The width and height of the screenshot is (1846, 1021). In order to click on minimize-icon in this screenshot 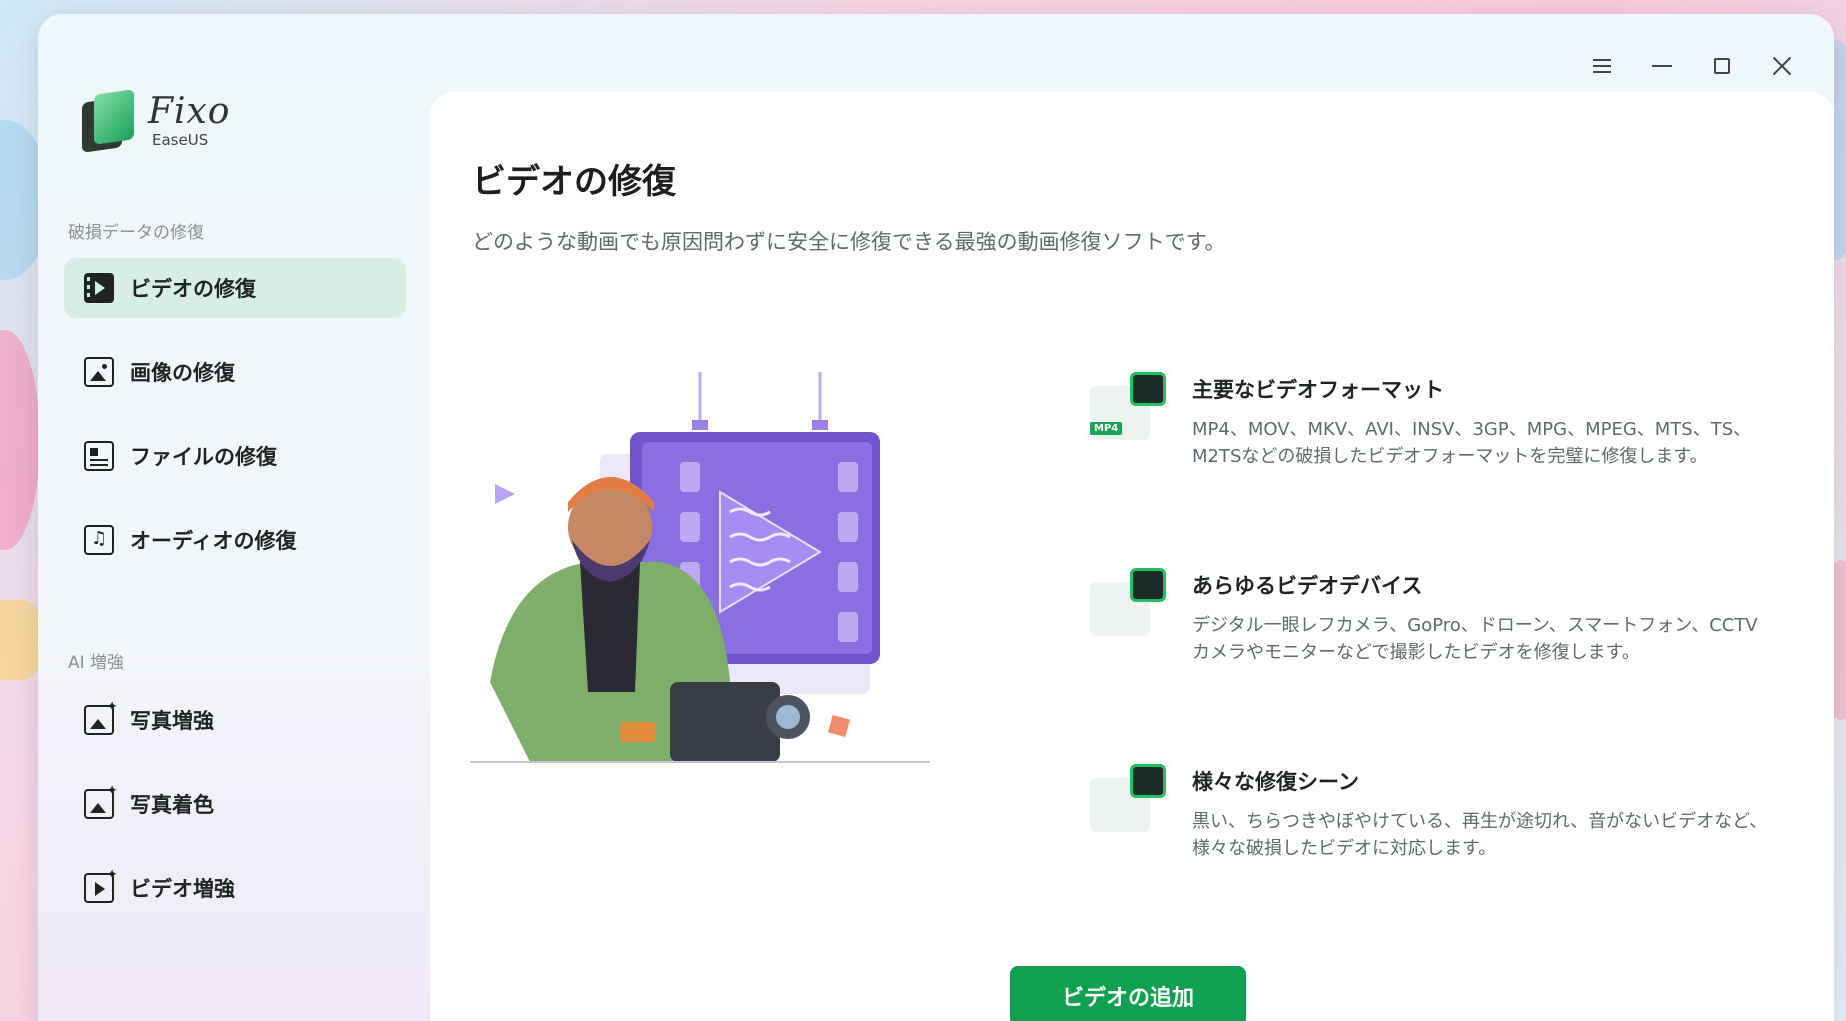, I will do `click(1662, 66)`.